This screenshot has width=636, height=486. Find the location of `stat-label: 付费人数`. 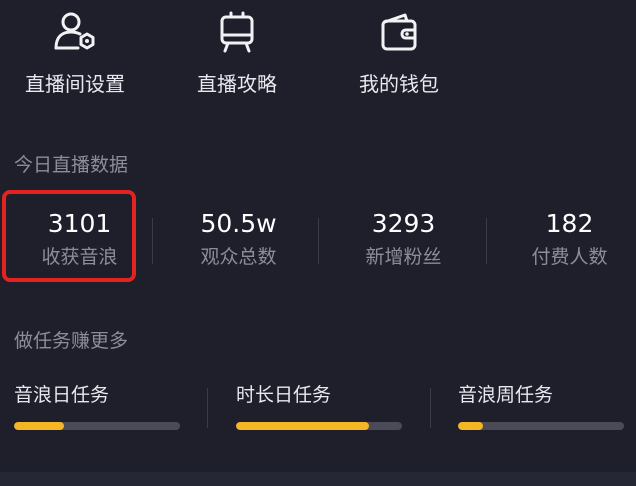

stat-label: 付费人数 is located at coordinates (569, 257).